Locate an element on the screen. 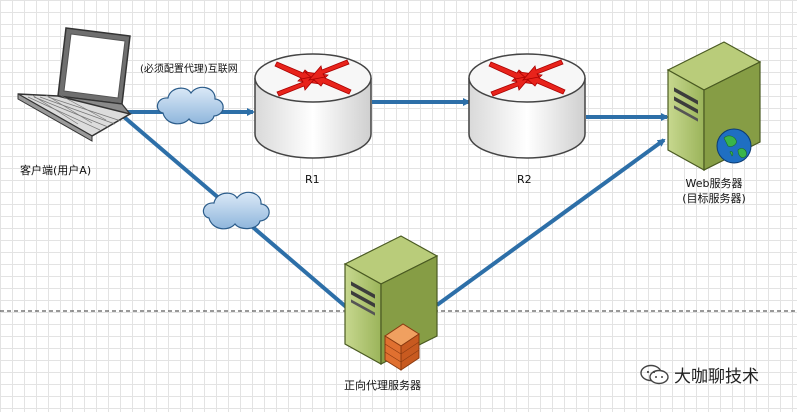 This screenshot has width=797, height=412. wechat-icon is located at coordinates (654, 374).